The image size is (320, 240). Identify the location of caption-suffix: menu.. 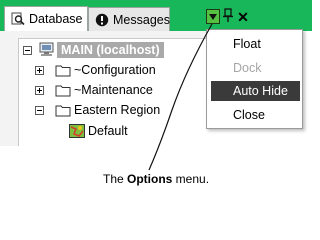
(191, 179).